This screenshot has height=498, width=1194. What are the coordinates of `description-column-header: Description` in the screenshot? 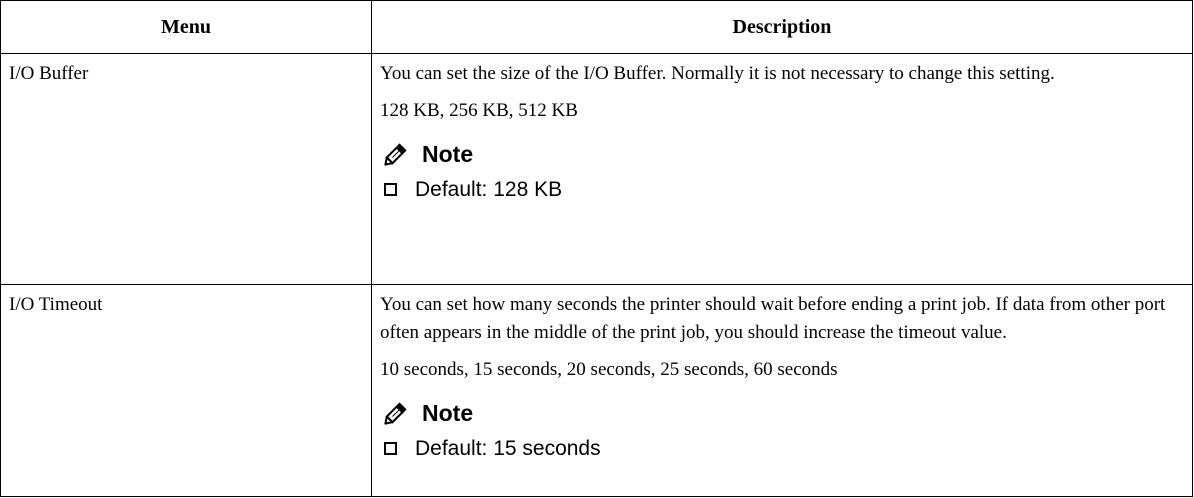 It's located at (782, 27).